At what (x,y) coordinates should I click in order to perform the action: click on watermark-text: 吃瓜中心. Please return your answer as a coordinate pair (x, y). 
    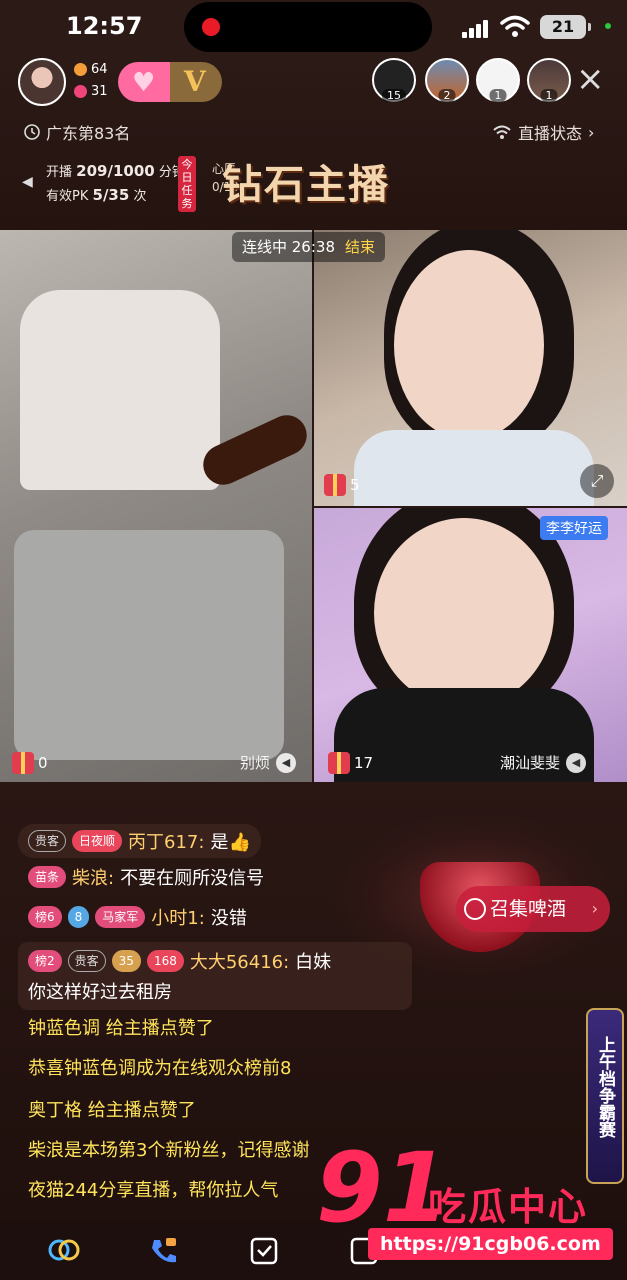
    Looking at the image, I should click on (508, 1207).